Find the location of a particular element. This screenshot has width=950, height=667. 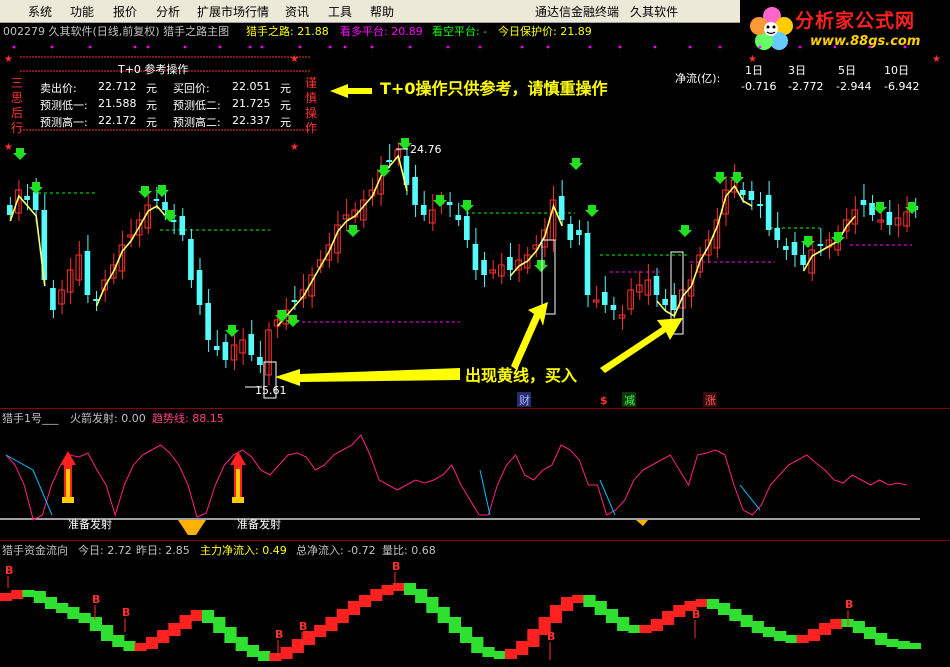

menu-item-quote: 报价 is located at coordinates (125, 11).